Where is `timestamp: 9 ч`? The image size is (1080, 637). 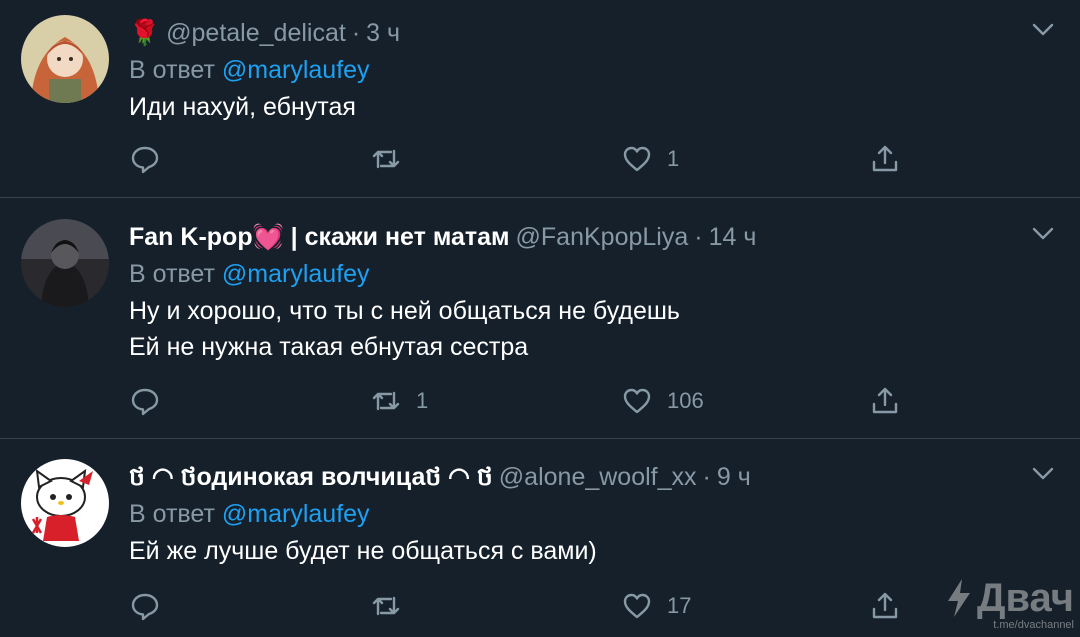
timestamp: 9 ч is located at coordinates (734, 477).